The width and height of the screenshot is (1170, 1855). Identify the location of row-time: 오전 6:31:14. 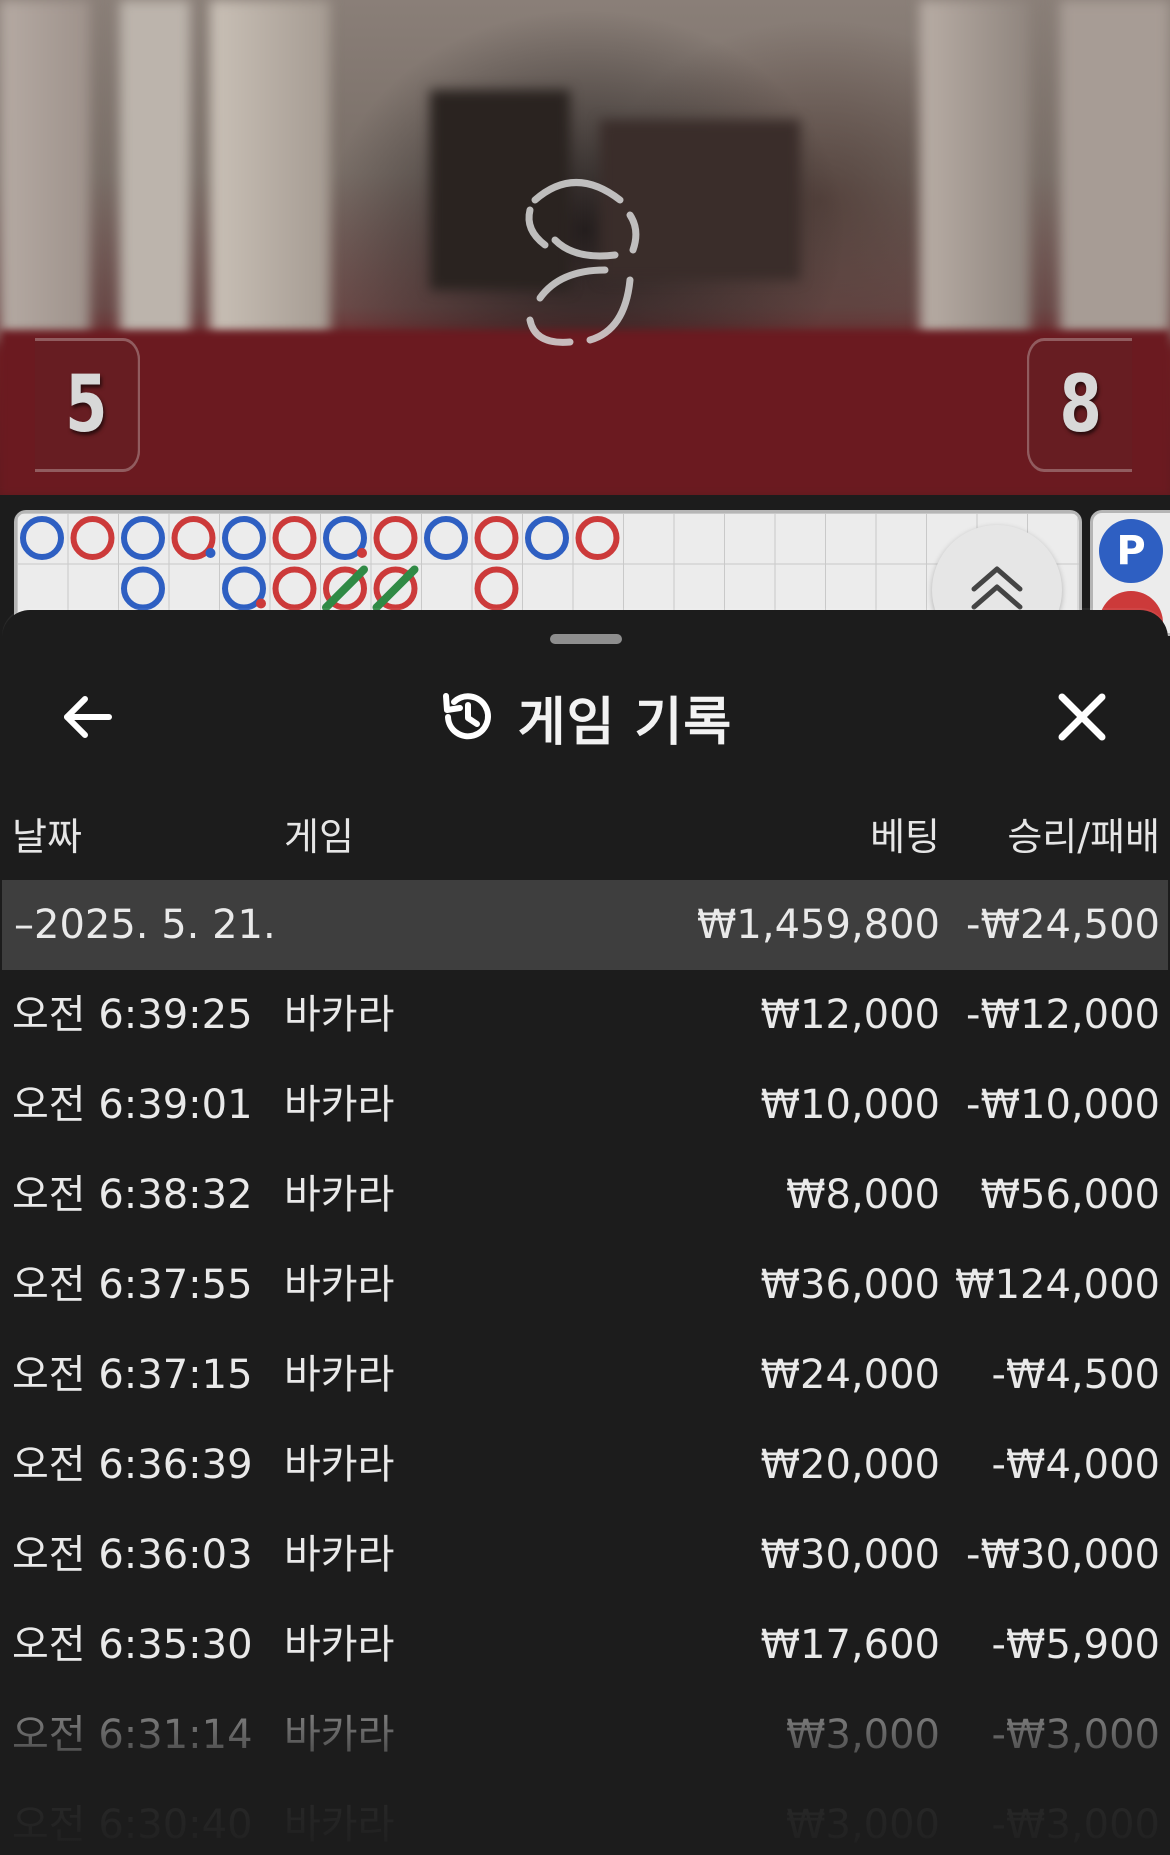
(132, 1735).